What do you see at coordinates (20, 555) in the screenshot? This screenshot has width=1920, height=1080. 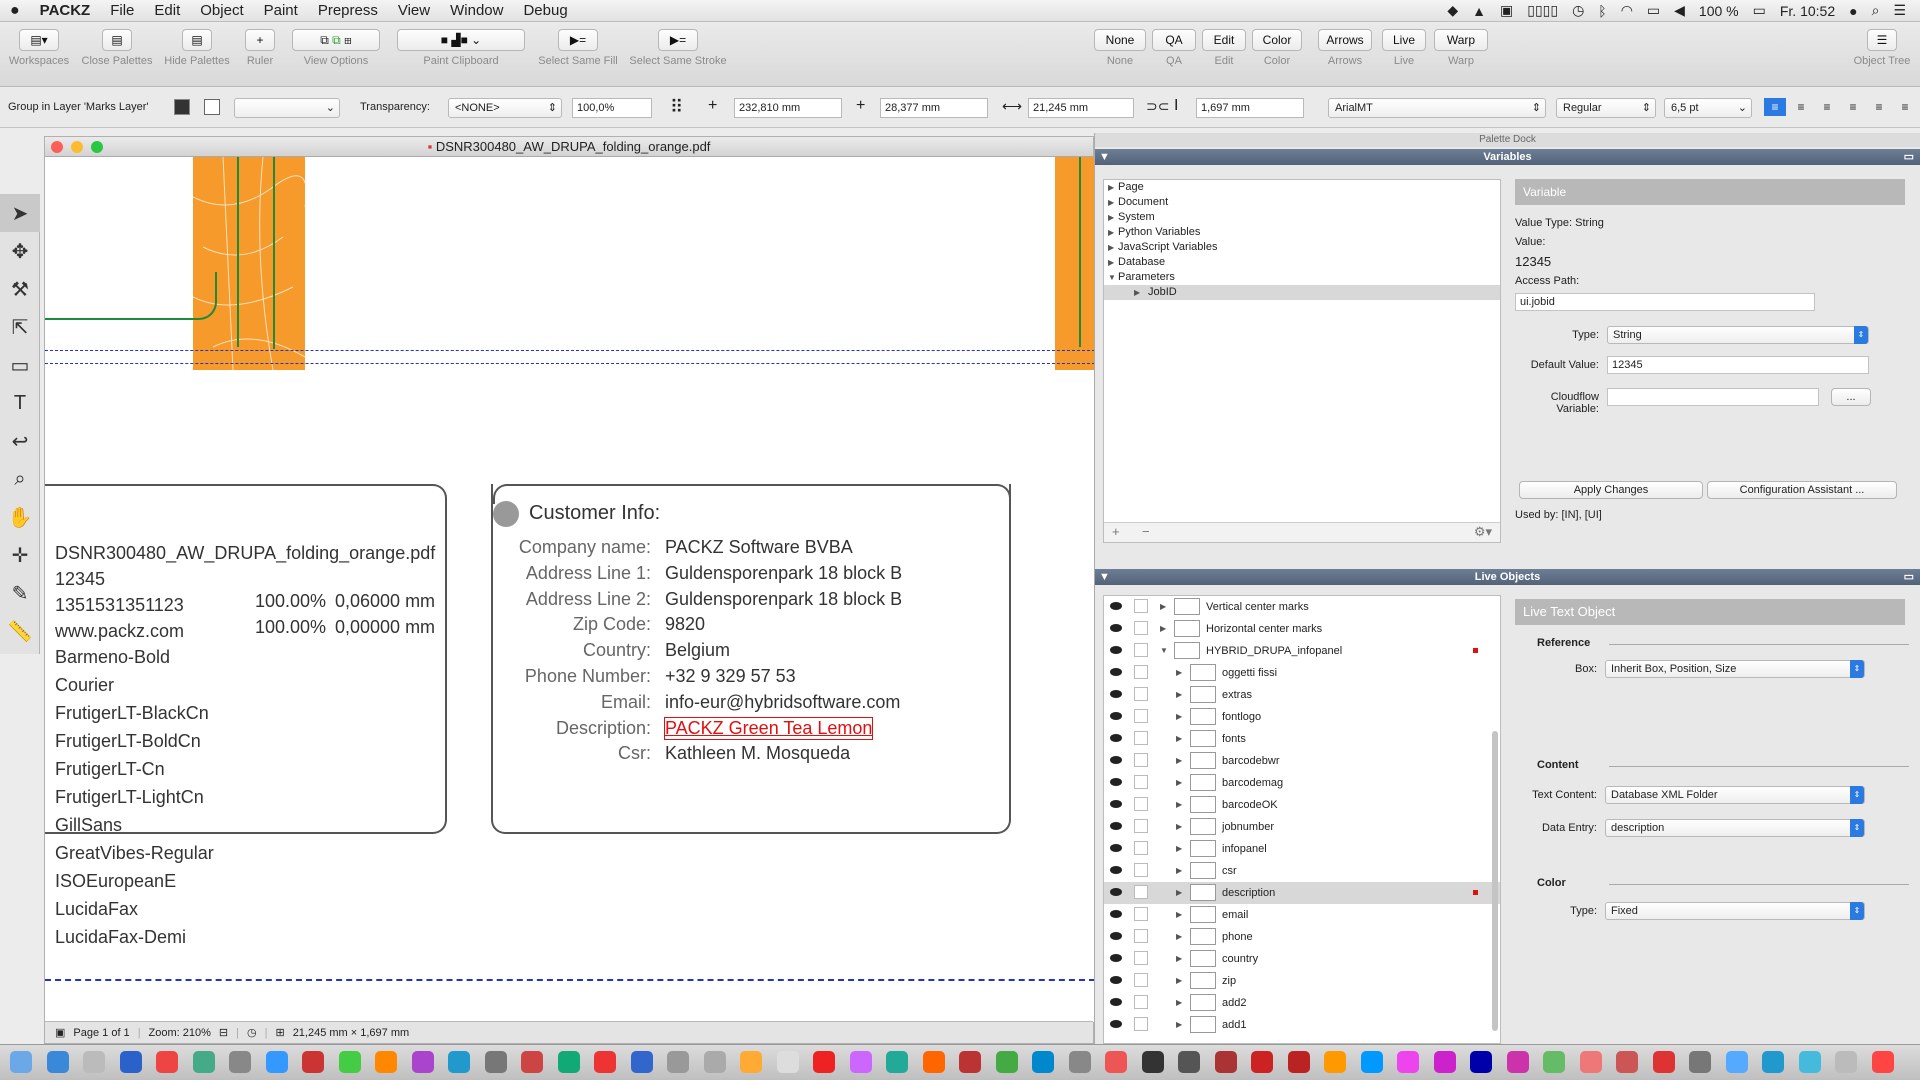 I see `crosshair-tool-icon: ✛` at bounding box center [20, 555].